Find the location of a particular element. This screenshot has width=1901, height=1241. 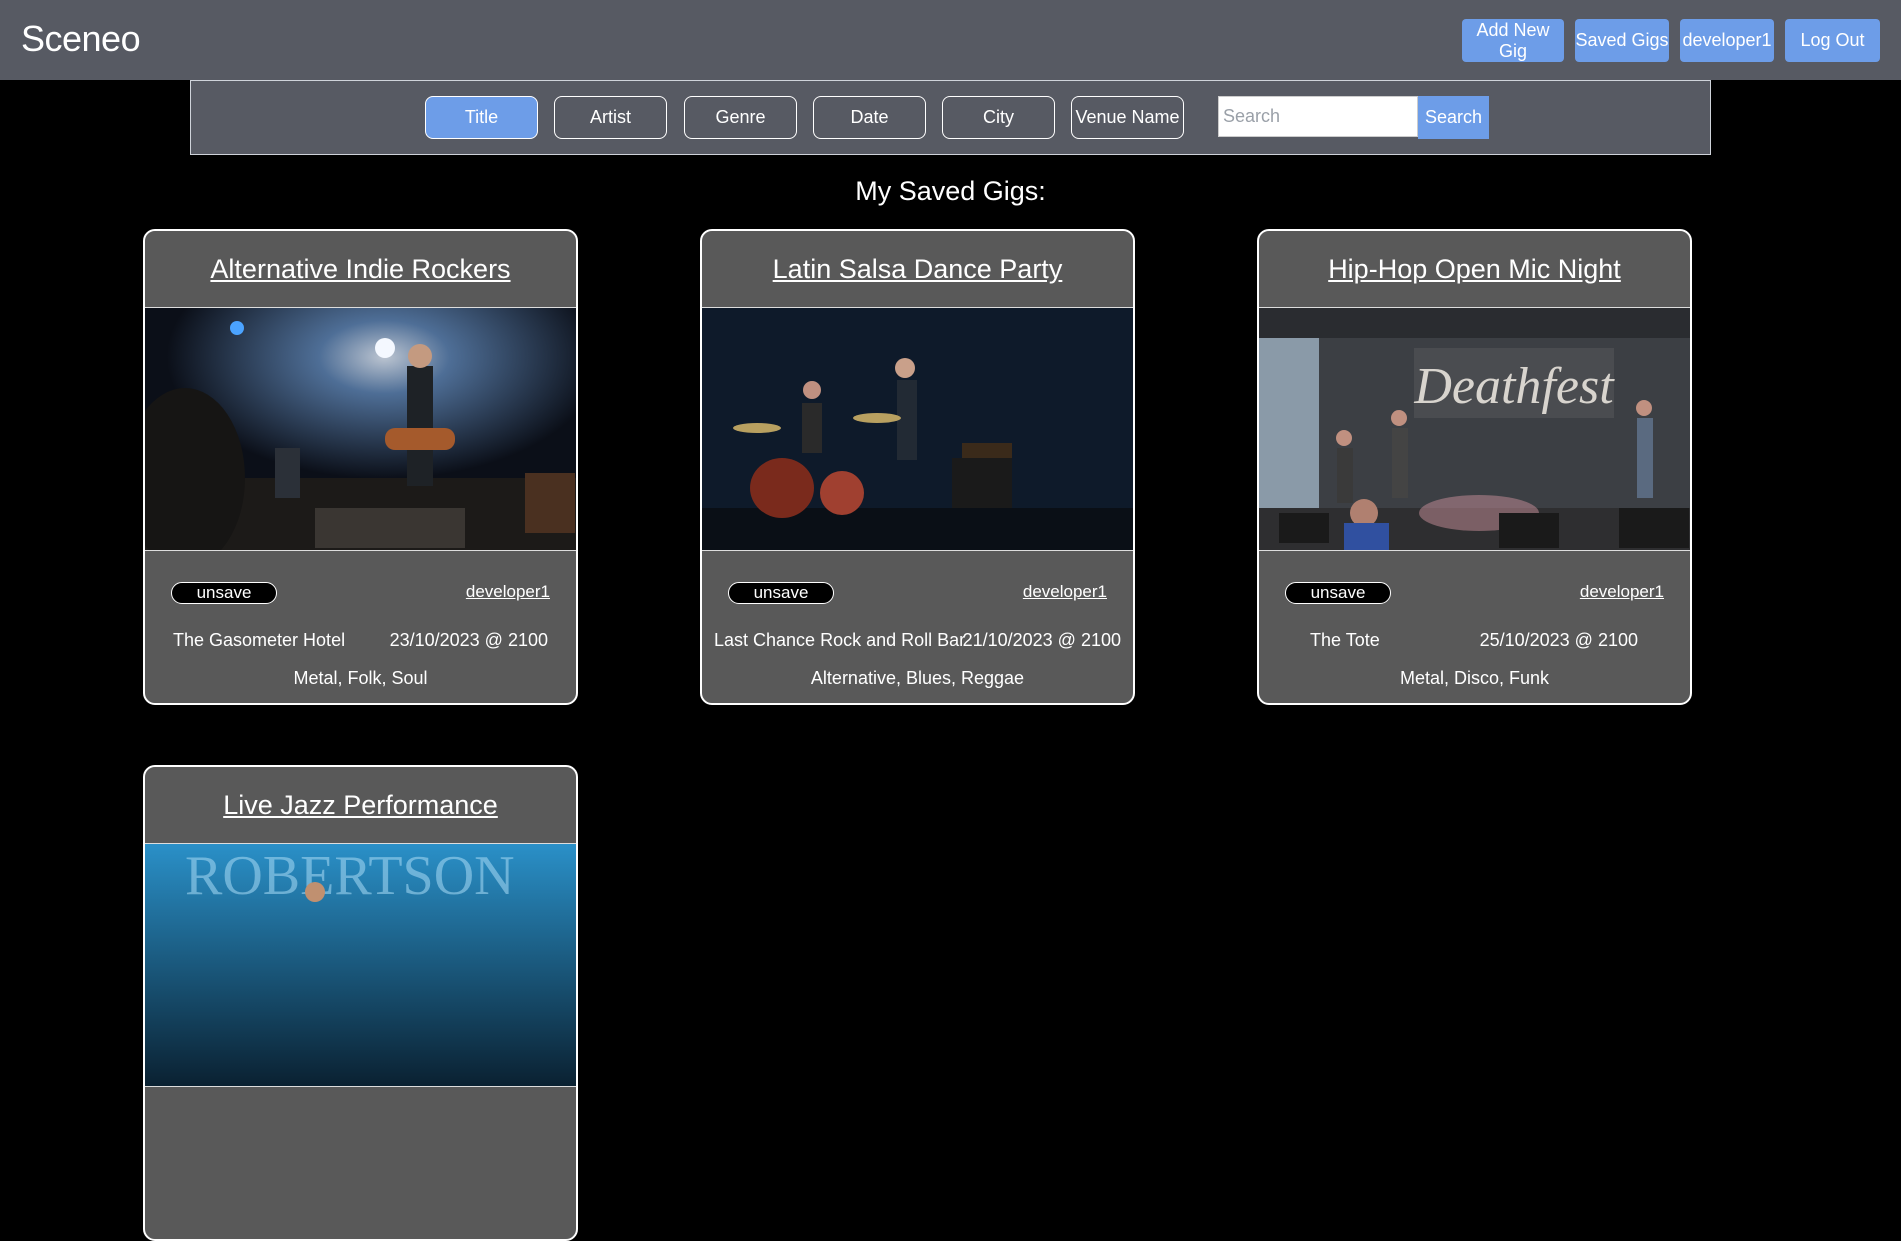

gig-genres: Metal, Disco, Funk is located at coordinates (1474, 678).